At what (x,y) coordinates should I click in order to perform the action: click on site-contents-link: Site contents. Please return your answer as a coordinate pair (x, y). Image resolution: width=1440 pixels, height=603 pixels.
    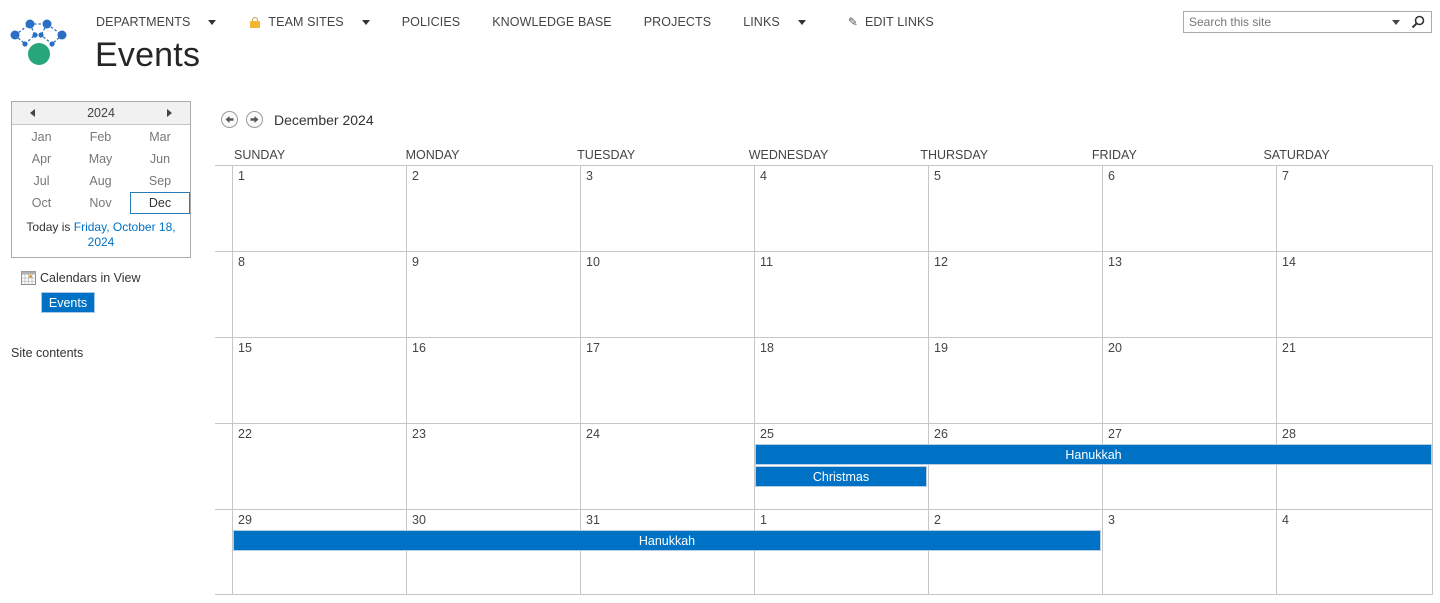
    Looking at the image, I should click on (47, 353).